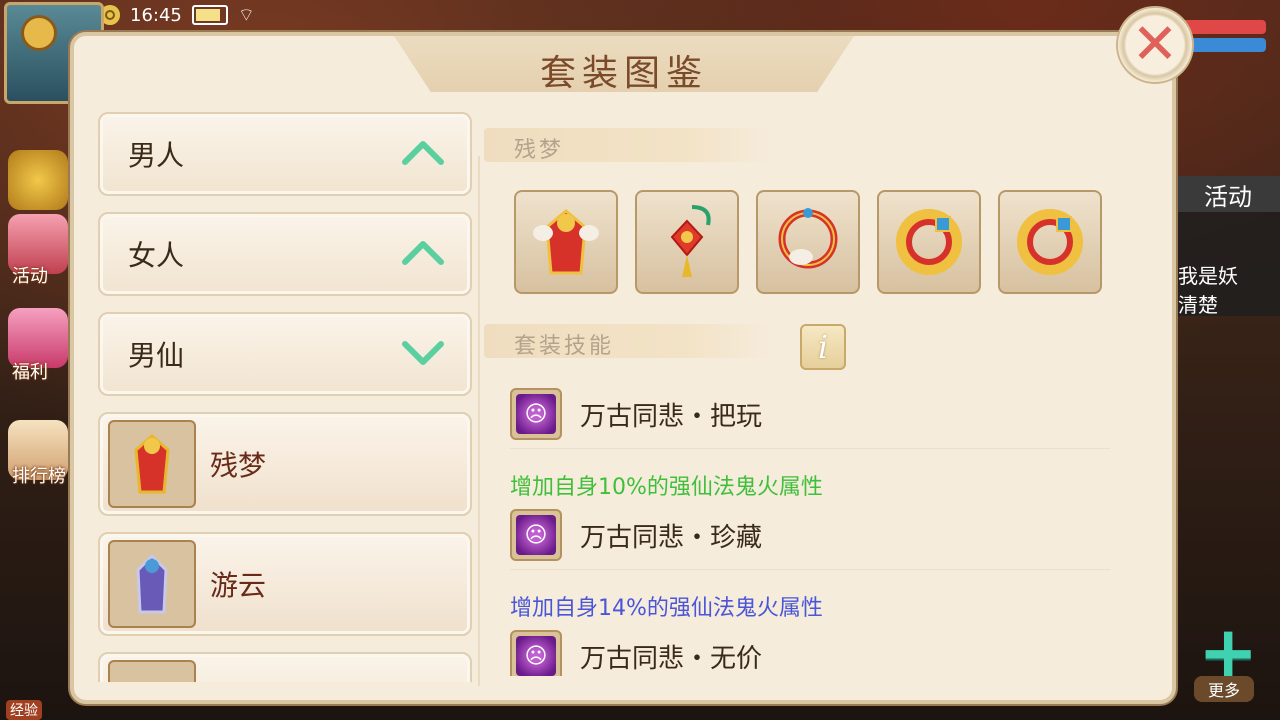  I want to click on category-label: 男仙, so click(156, 355).